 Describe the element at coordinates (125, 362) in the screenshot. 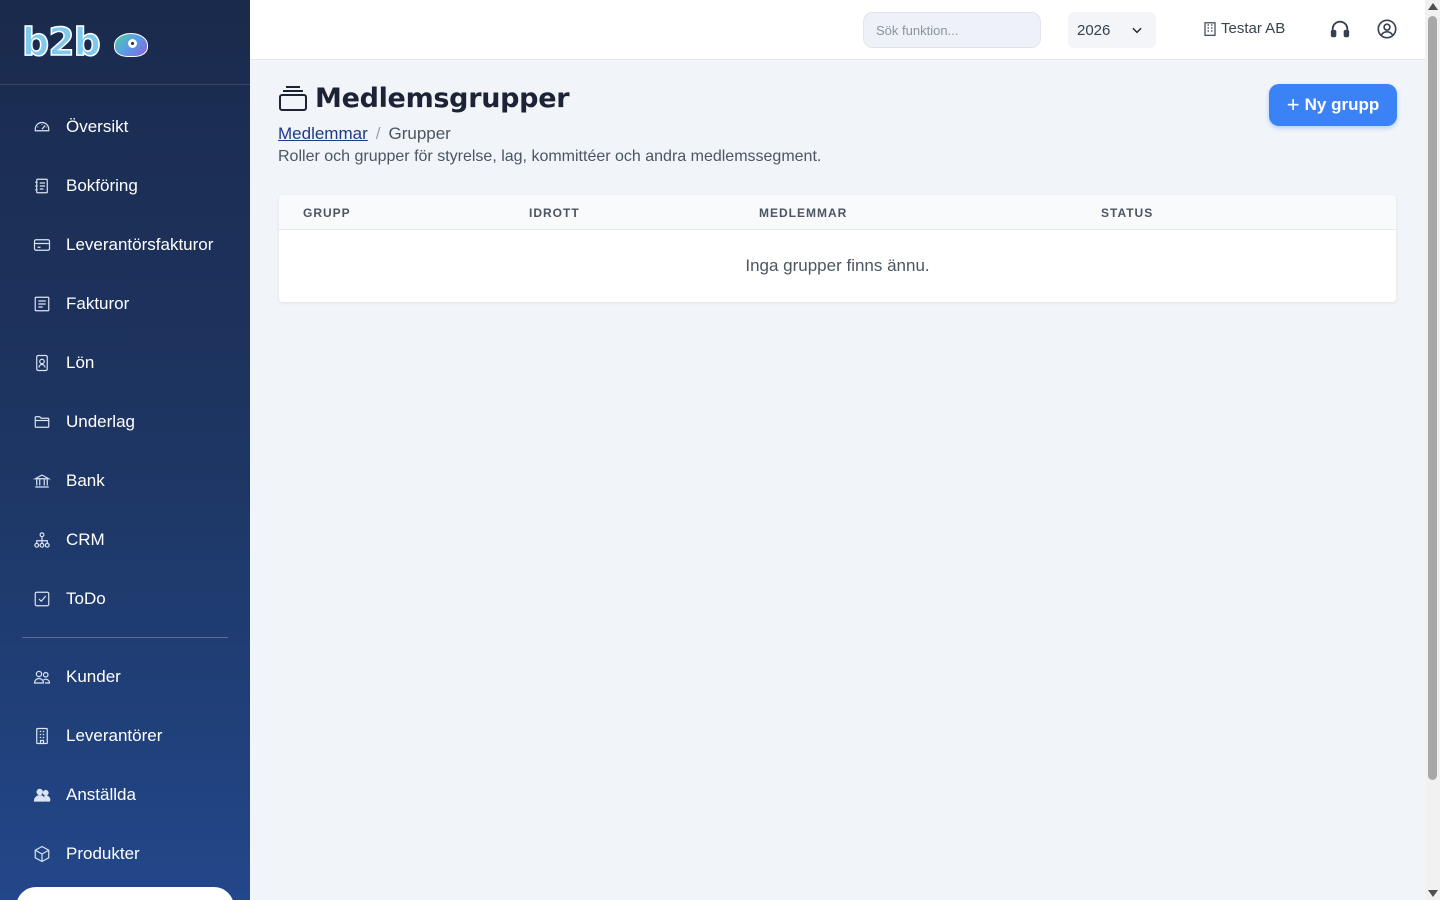

I see `sidebar-item-lon: Lön` at that location.